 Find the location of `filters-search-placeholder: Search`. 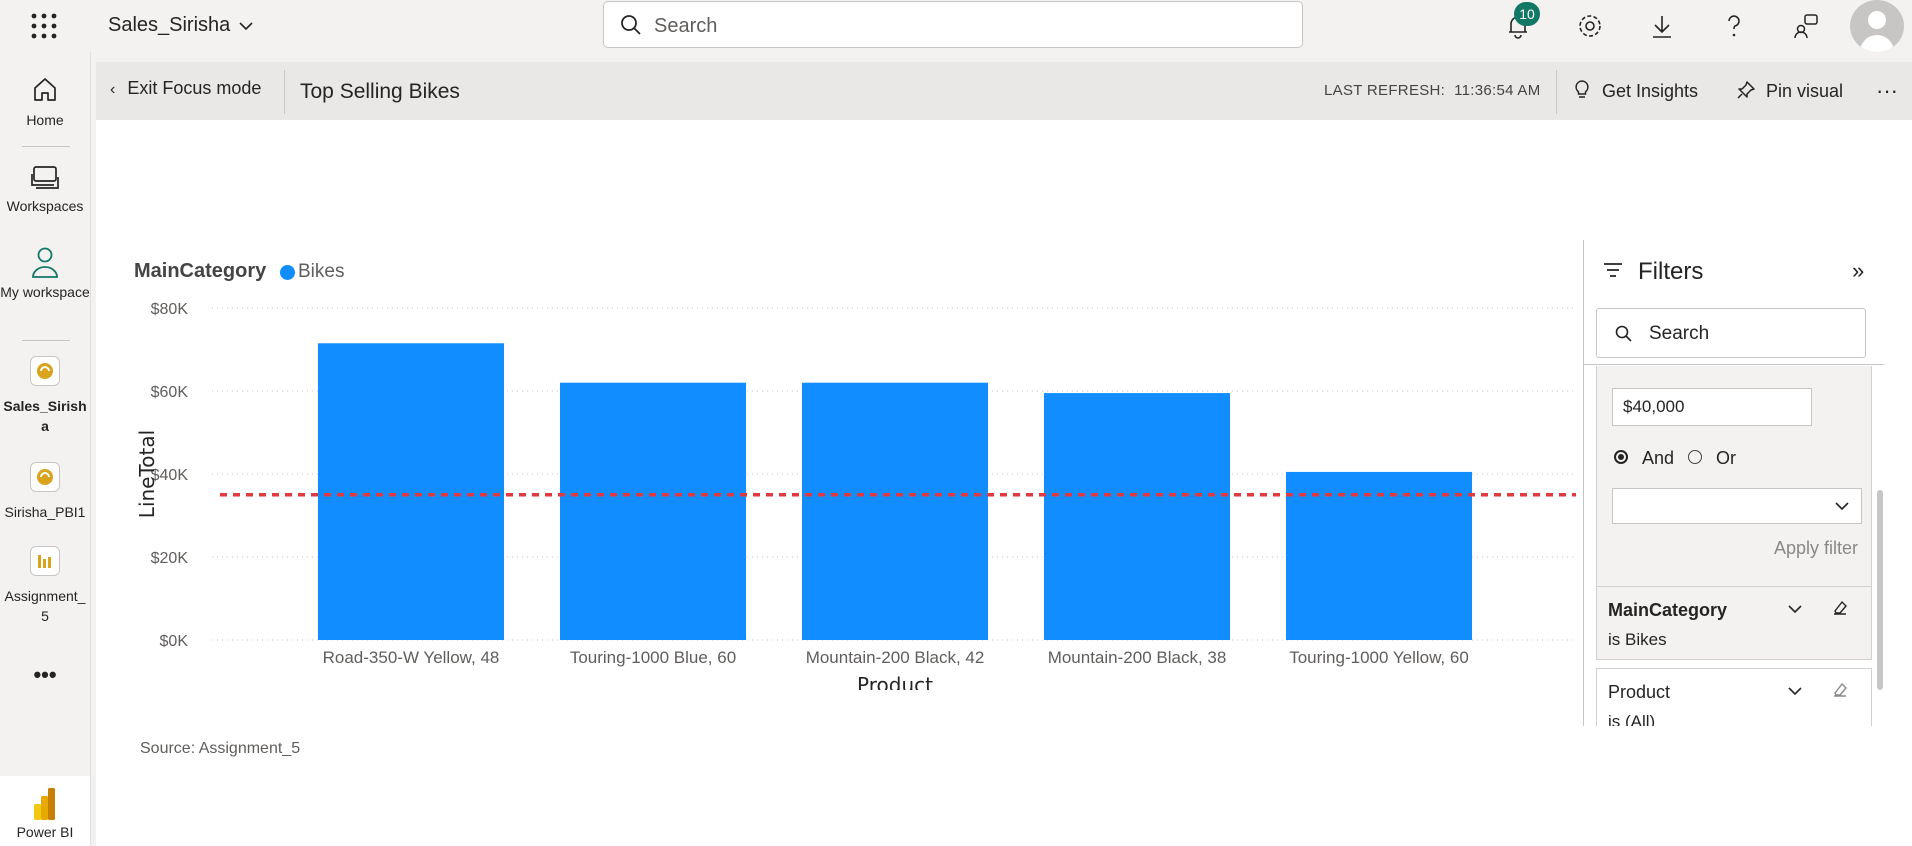

filters-search-placeholder: Search is located at coordinates (1679, 333).